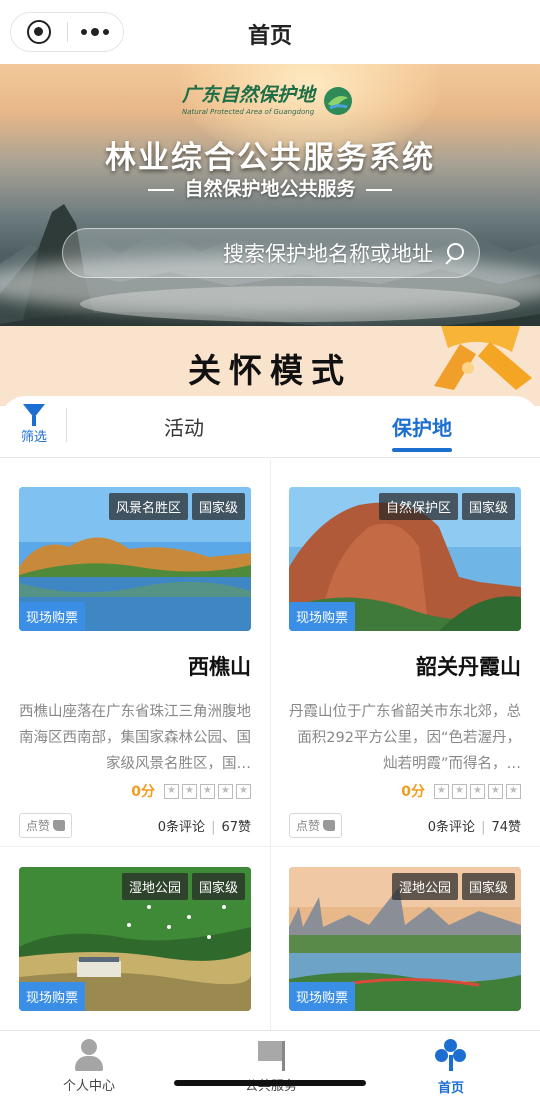 This screenshot has height=1100, width=540. I want to click on card-badges: 自然保护区 国家级, so click(446, 506).